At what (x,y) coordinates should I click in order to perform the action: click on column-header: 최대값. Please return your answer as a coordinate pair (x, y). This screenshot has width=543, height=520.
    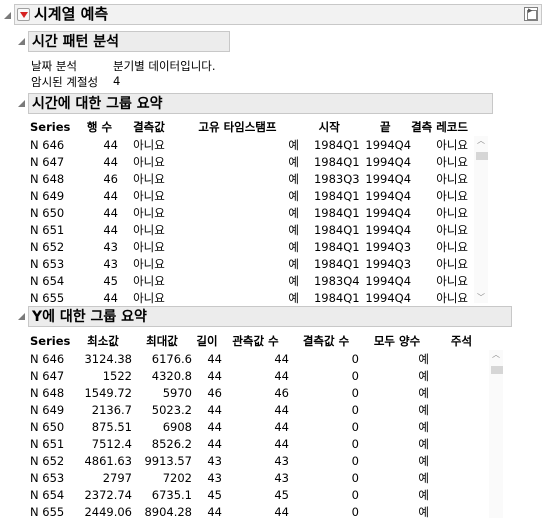
    Looking at the image, I should click on (162, 340).